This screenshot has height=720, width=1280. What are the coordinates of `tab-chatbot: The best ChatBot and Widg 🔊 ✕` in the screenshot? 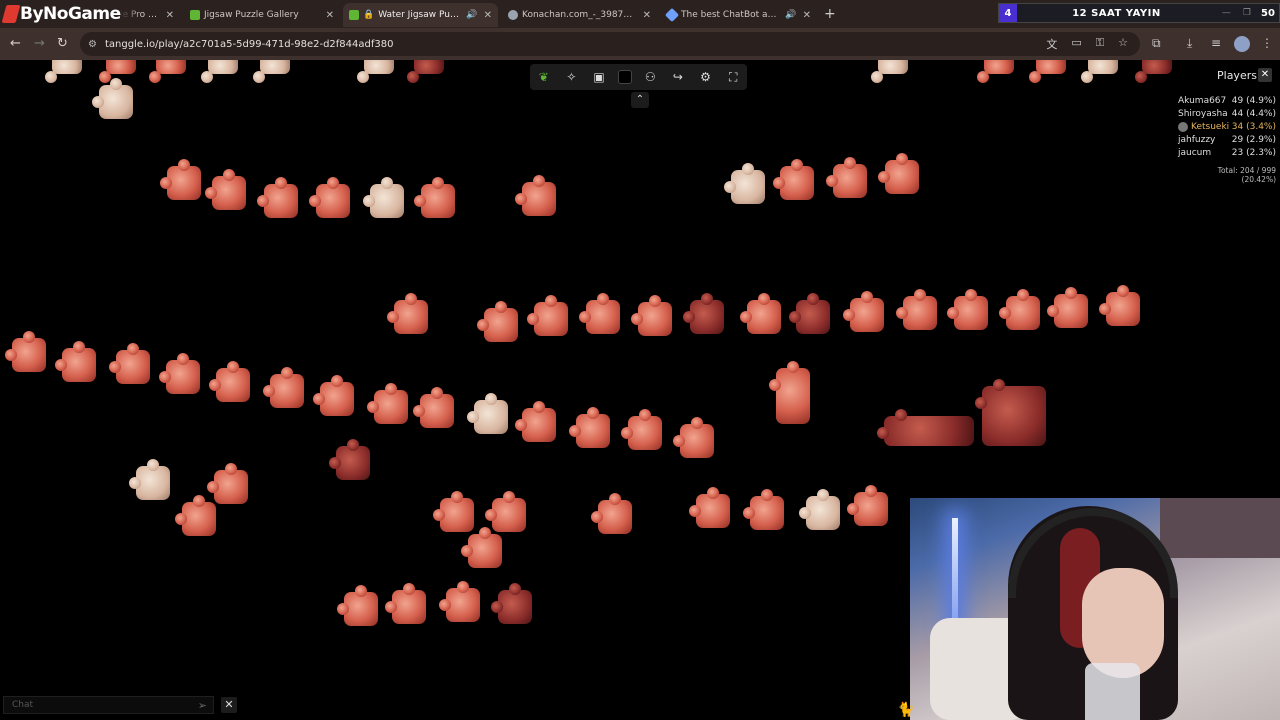 It's located at (739, 15).